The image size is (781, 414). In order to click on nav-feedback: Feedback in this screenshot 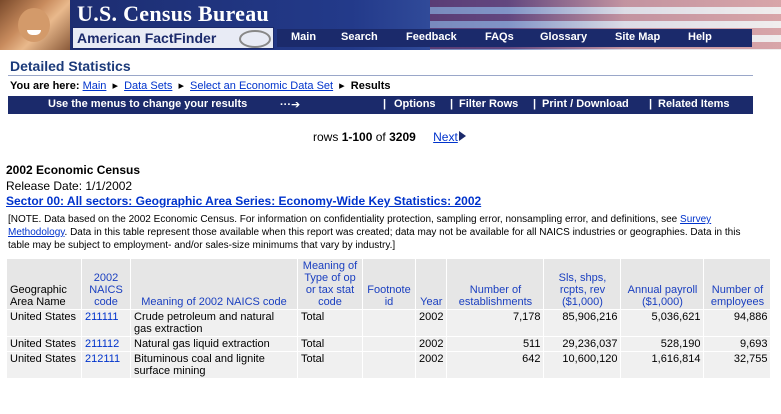, I will do `click(431, 37)`.